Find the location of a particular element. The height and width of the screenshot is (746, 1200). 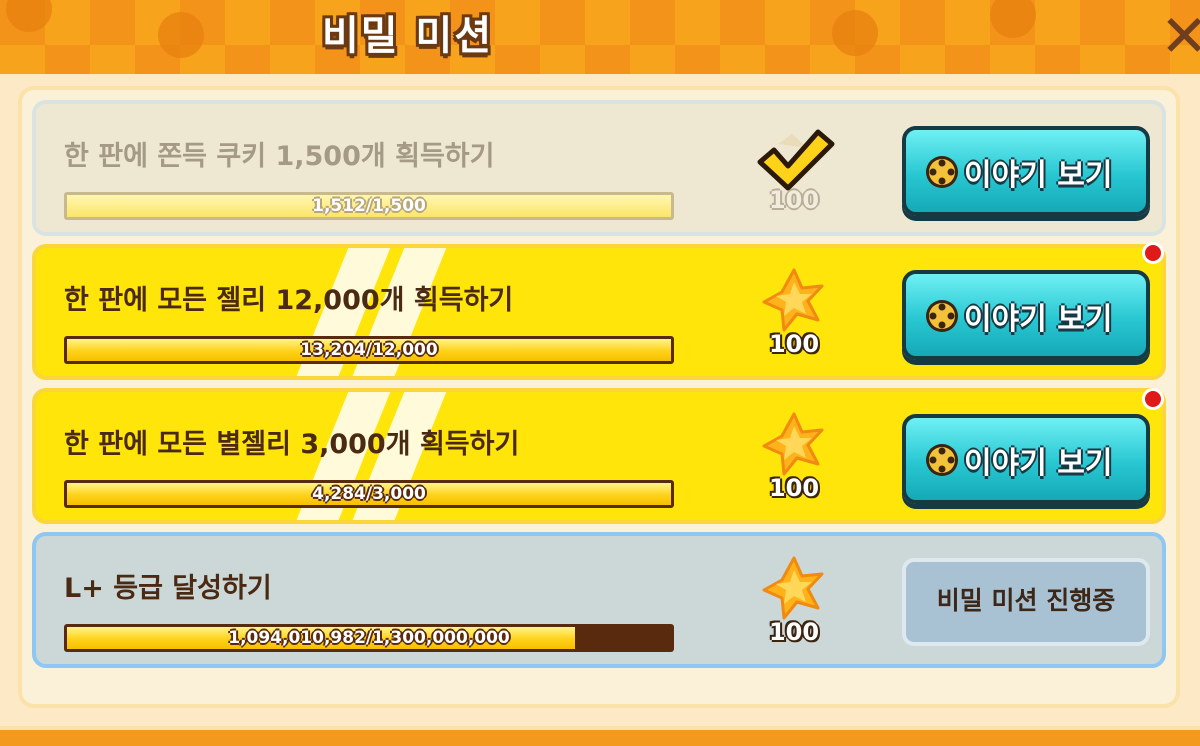

progress-bar: 1,512/1,500 is located at coordinates (369, 206).